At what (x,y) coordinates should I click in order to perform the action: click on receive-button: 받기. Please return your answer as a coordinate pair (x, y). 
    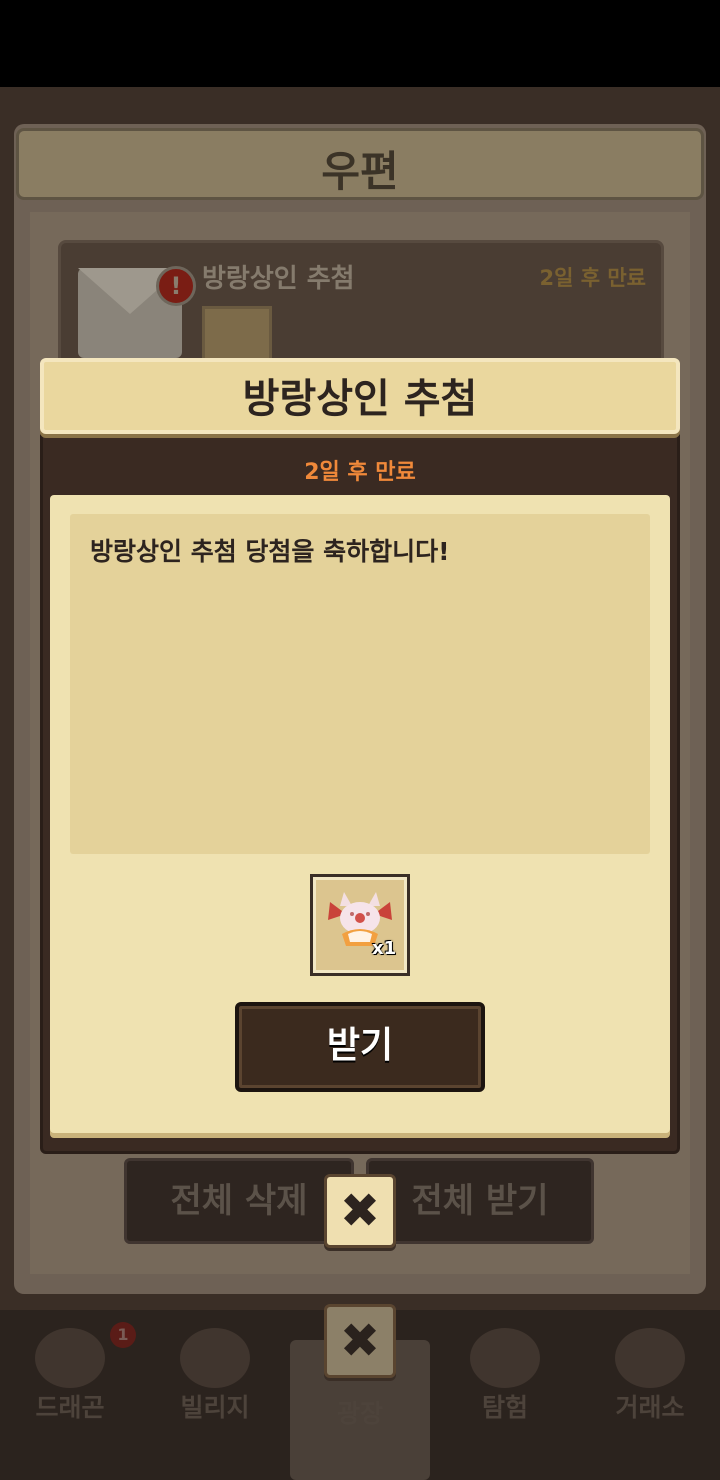
    Looking at the image, I should click on (360, 1047).